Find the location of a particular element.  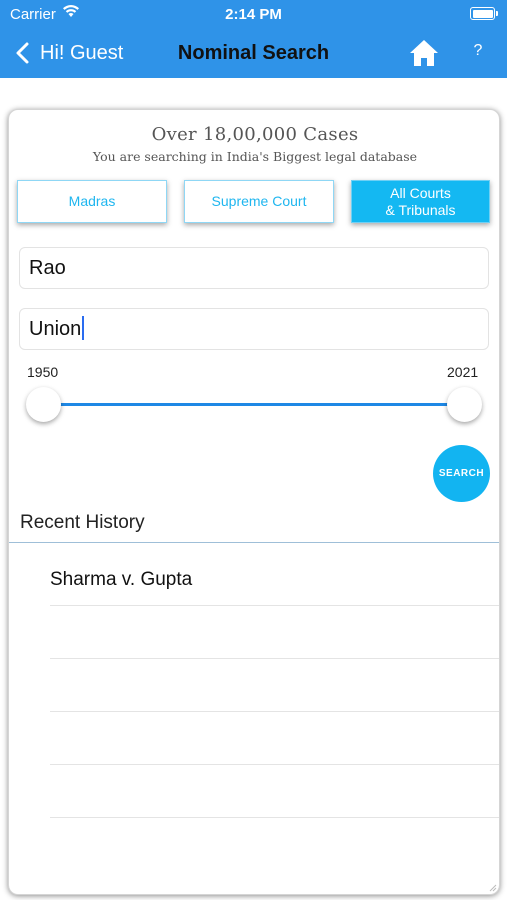

court-option-all-courts: All Courts & Tribunals is located at coordinates (420, 201).